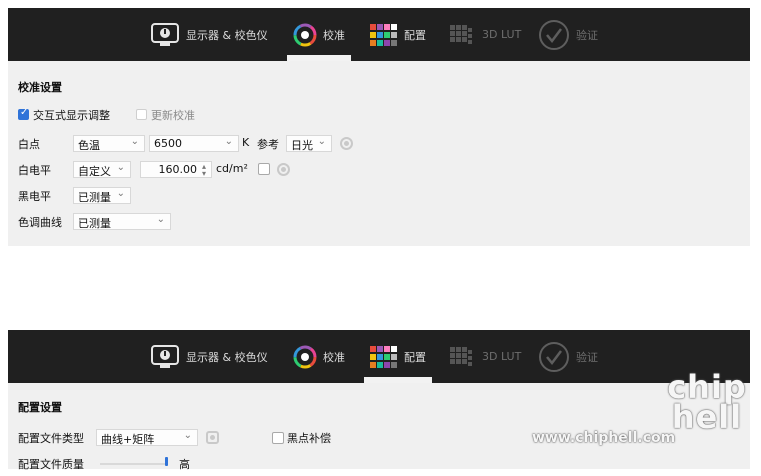 This screenshot has height=476, width=761. Describe the element at coordinates (134, 464) in the screenshot. I see `profile-quality-slider` at that location.